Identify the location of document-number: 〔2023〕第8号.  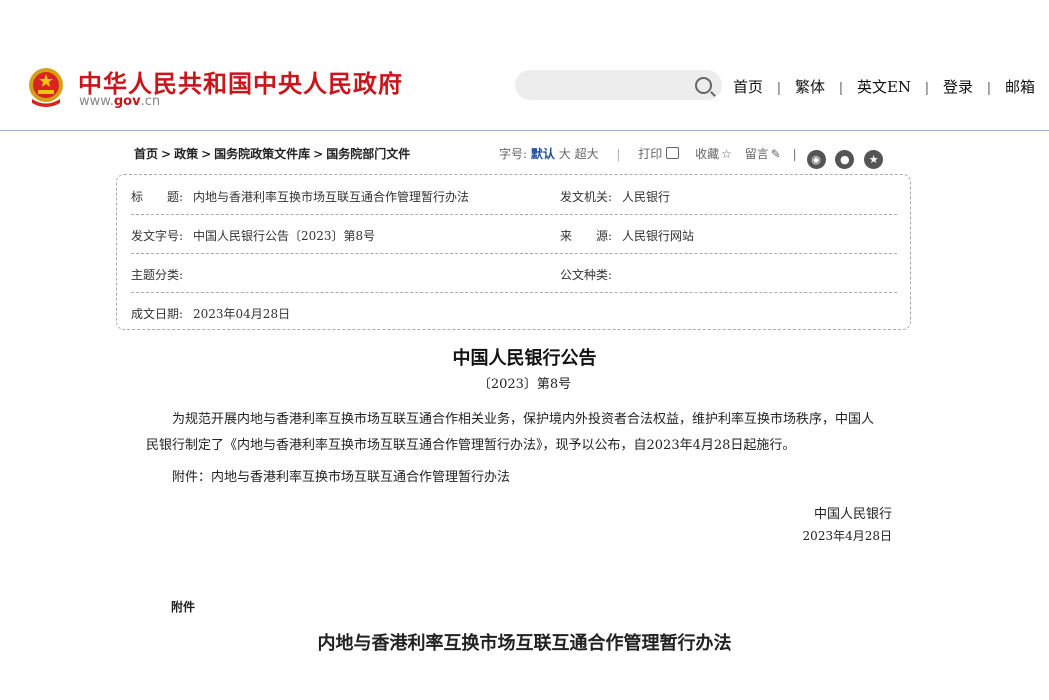
(524, 384).